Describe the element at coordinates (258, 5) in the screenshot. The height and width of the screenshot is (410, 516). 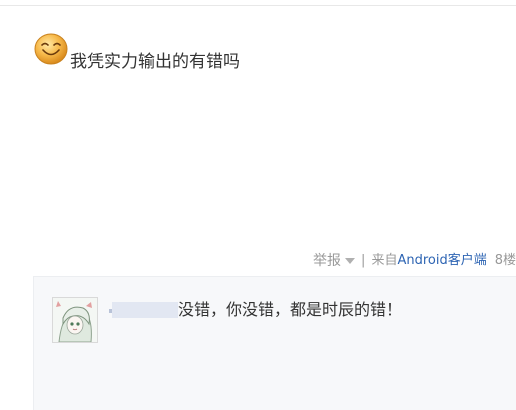
I see `top-divider` at that location.